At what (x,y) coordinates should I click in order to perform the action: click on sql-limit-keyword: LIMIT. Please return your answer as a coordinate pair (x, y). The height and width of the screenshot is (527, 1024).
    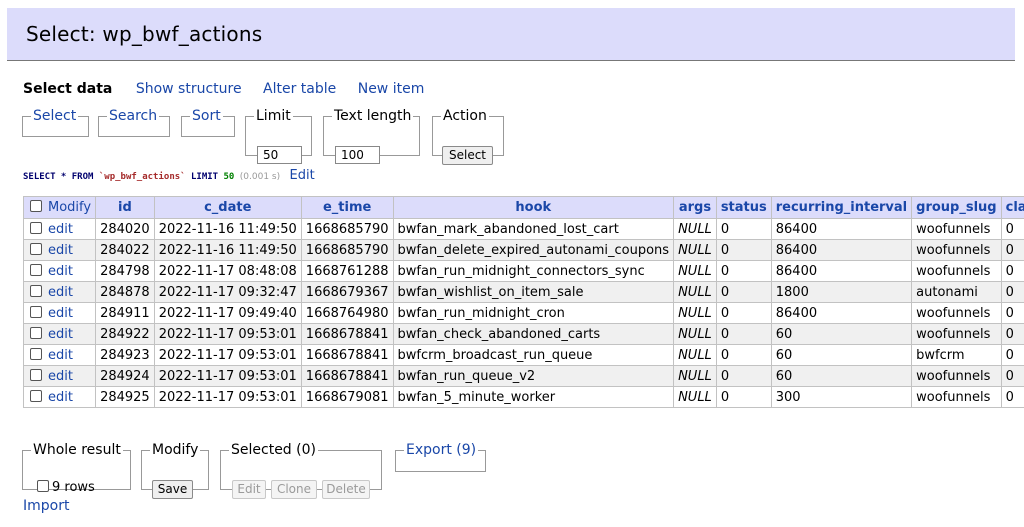
    Looking at the image, I should click on (205, 177).